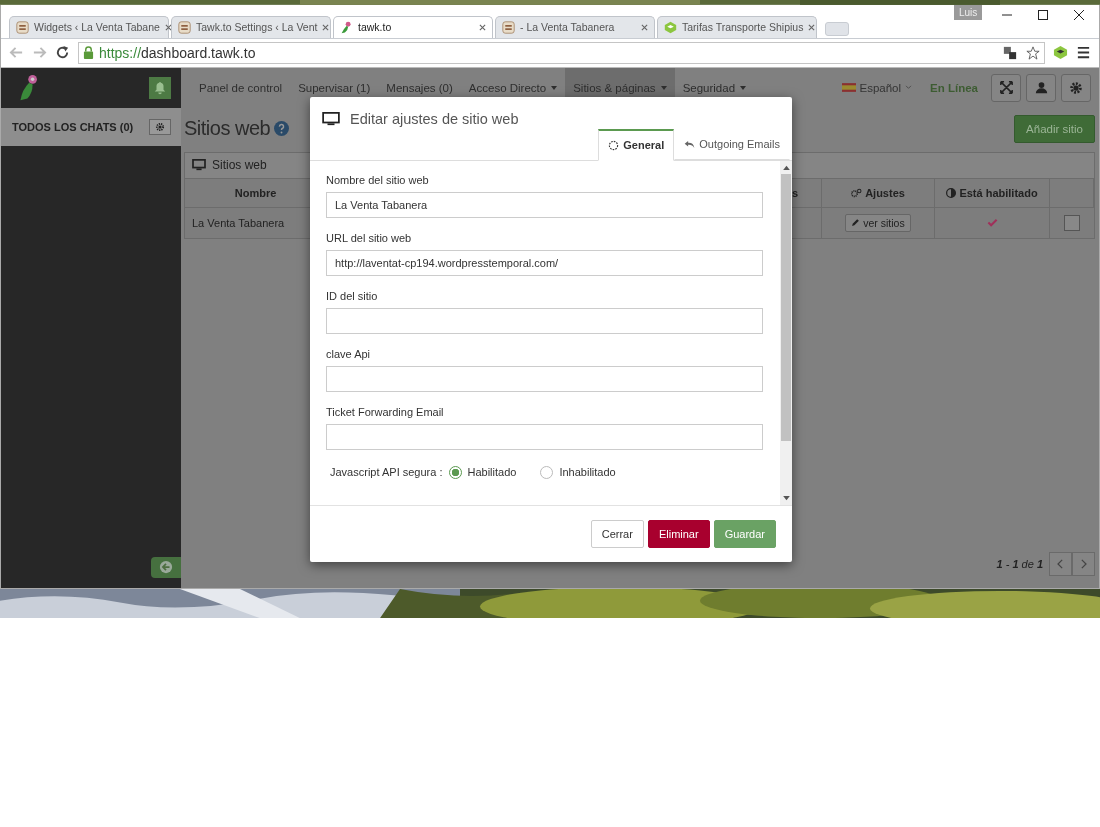 This screenshot has height=827, width=1100. What do you see at coordinates (878, 193) in the screenshot?
I see `column-header: Ajustes` at bounding box center [878, 193].